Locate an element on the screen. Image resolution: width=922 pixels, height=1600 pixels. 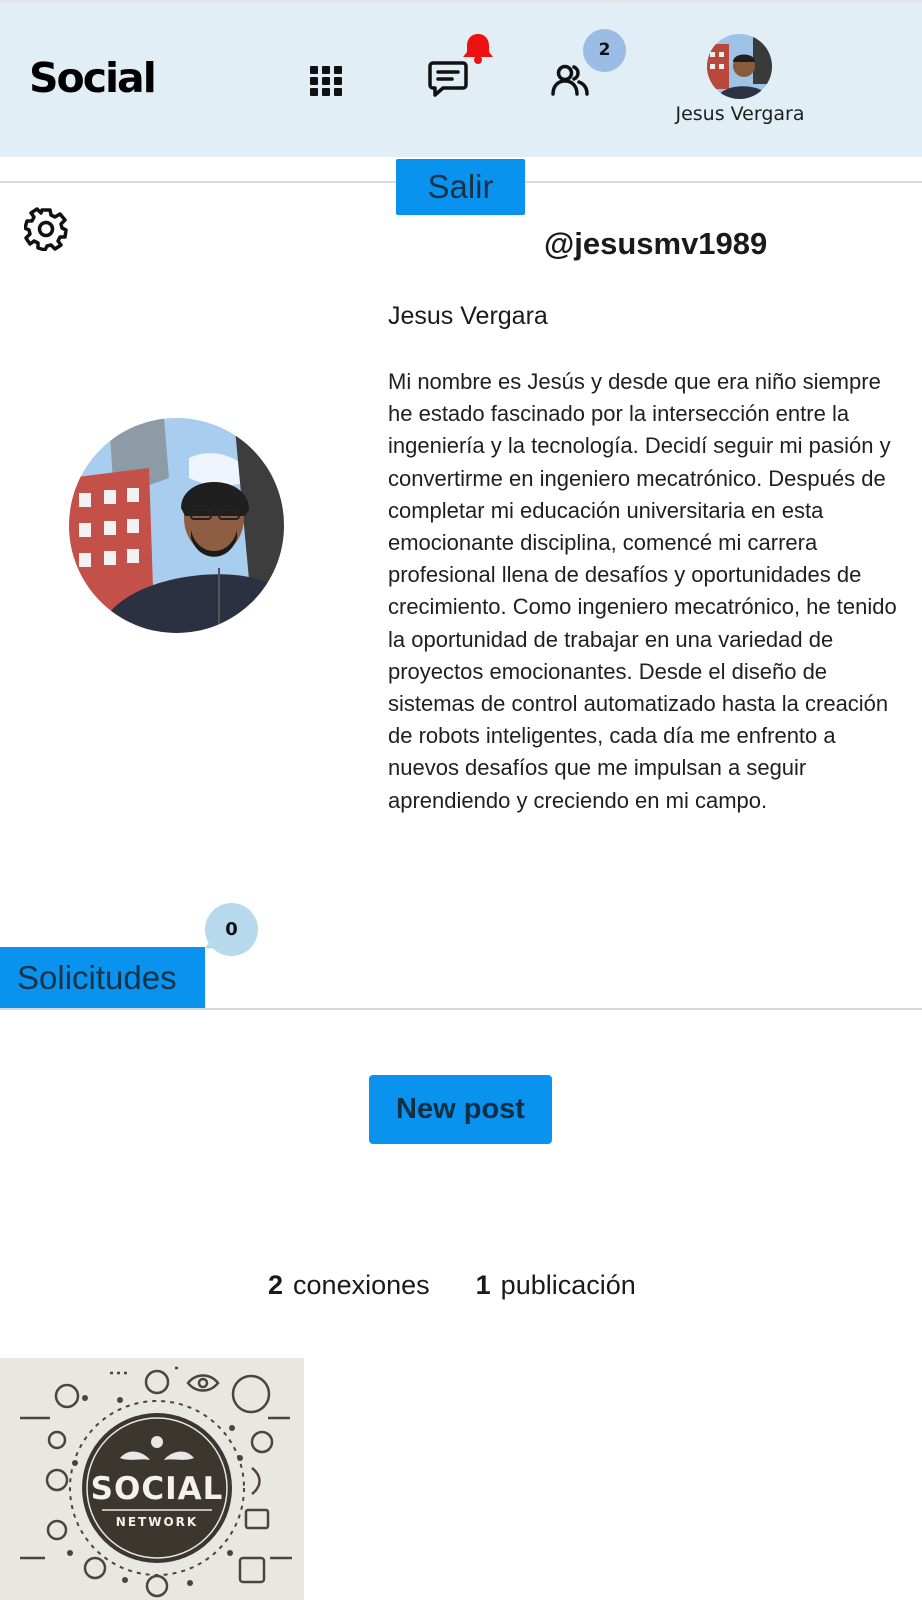
connections-count: 2 is located at coordinates (276, 1285).